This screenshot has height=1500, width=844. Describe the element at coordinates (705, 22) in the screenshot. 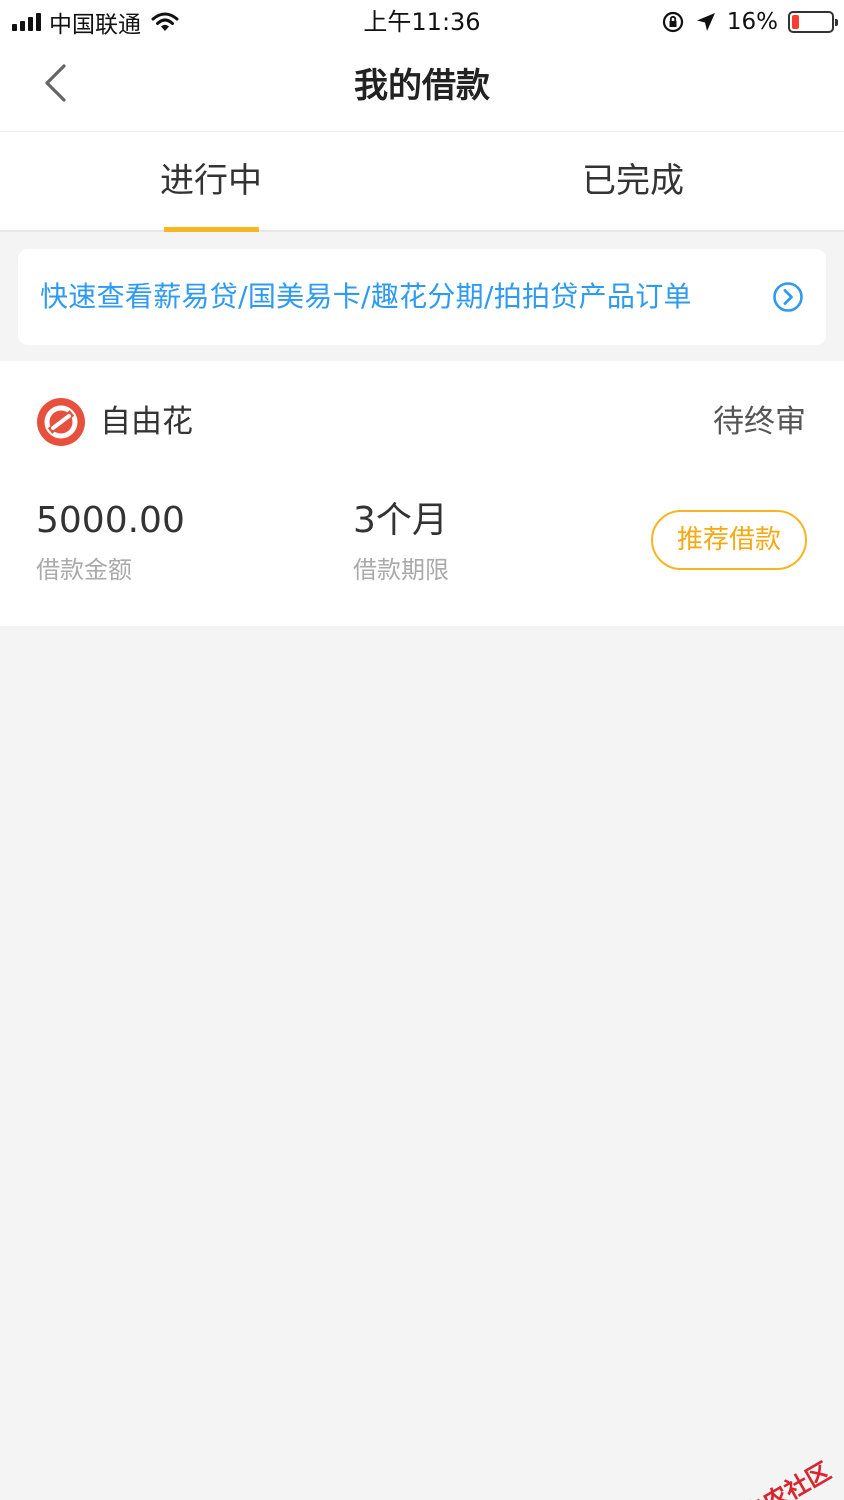

I see `location-arrow-icon` at that location.